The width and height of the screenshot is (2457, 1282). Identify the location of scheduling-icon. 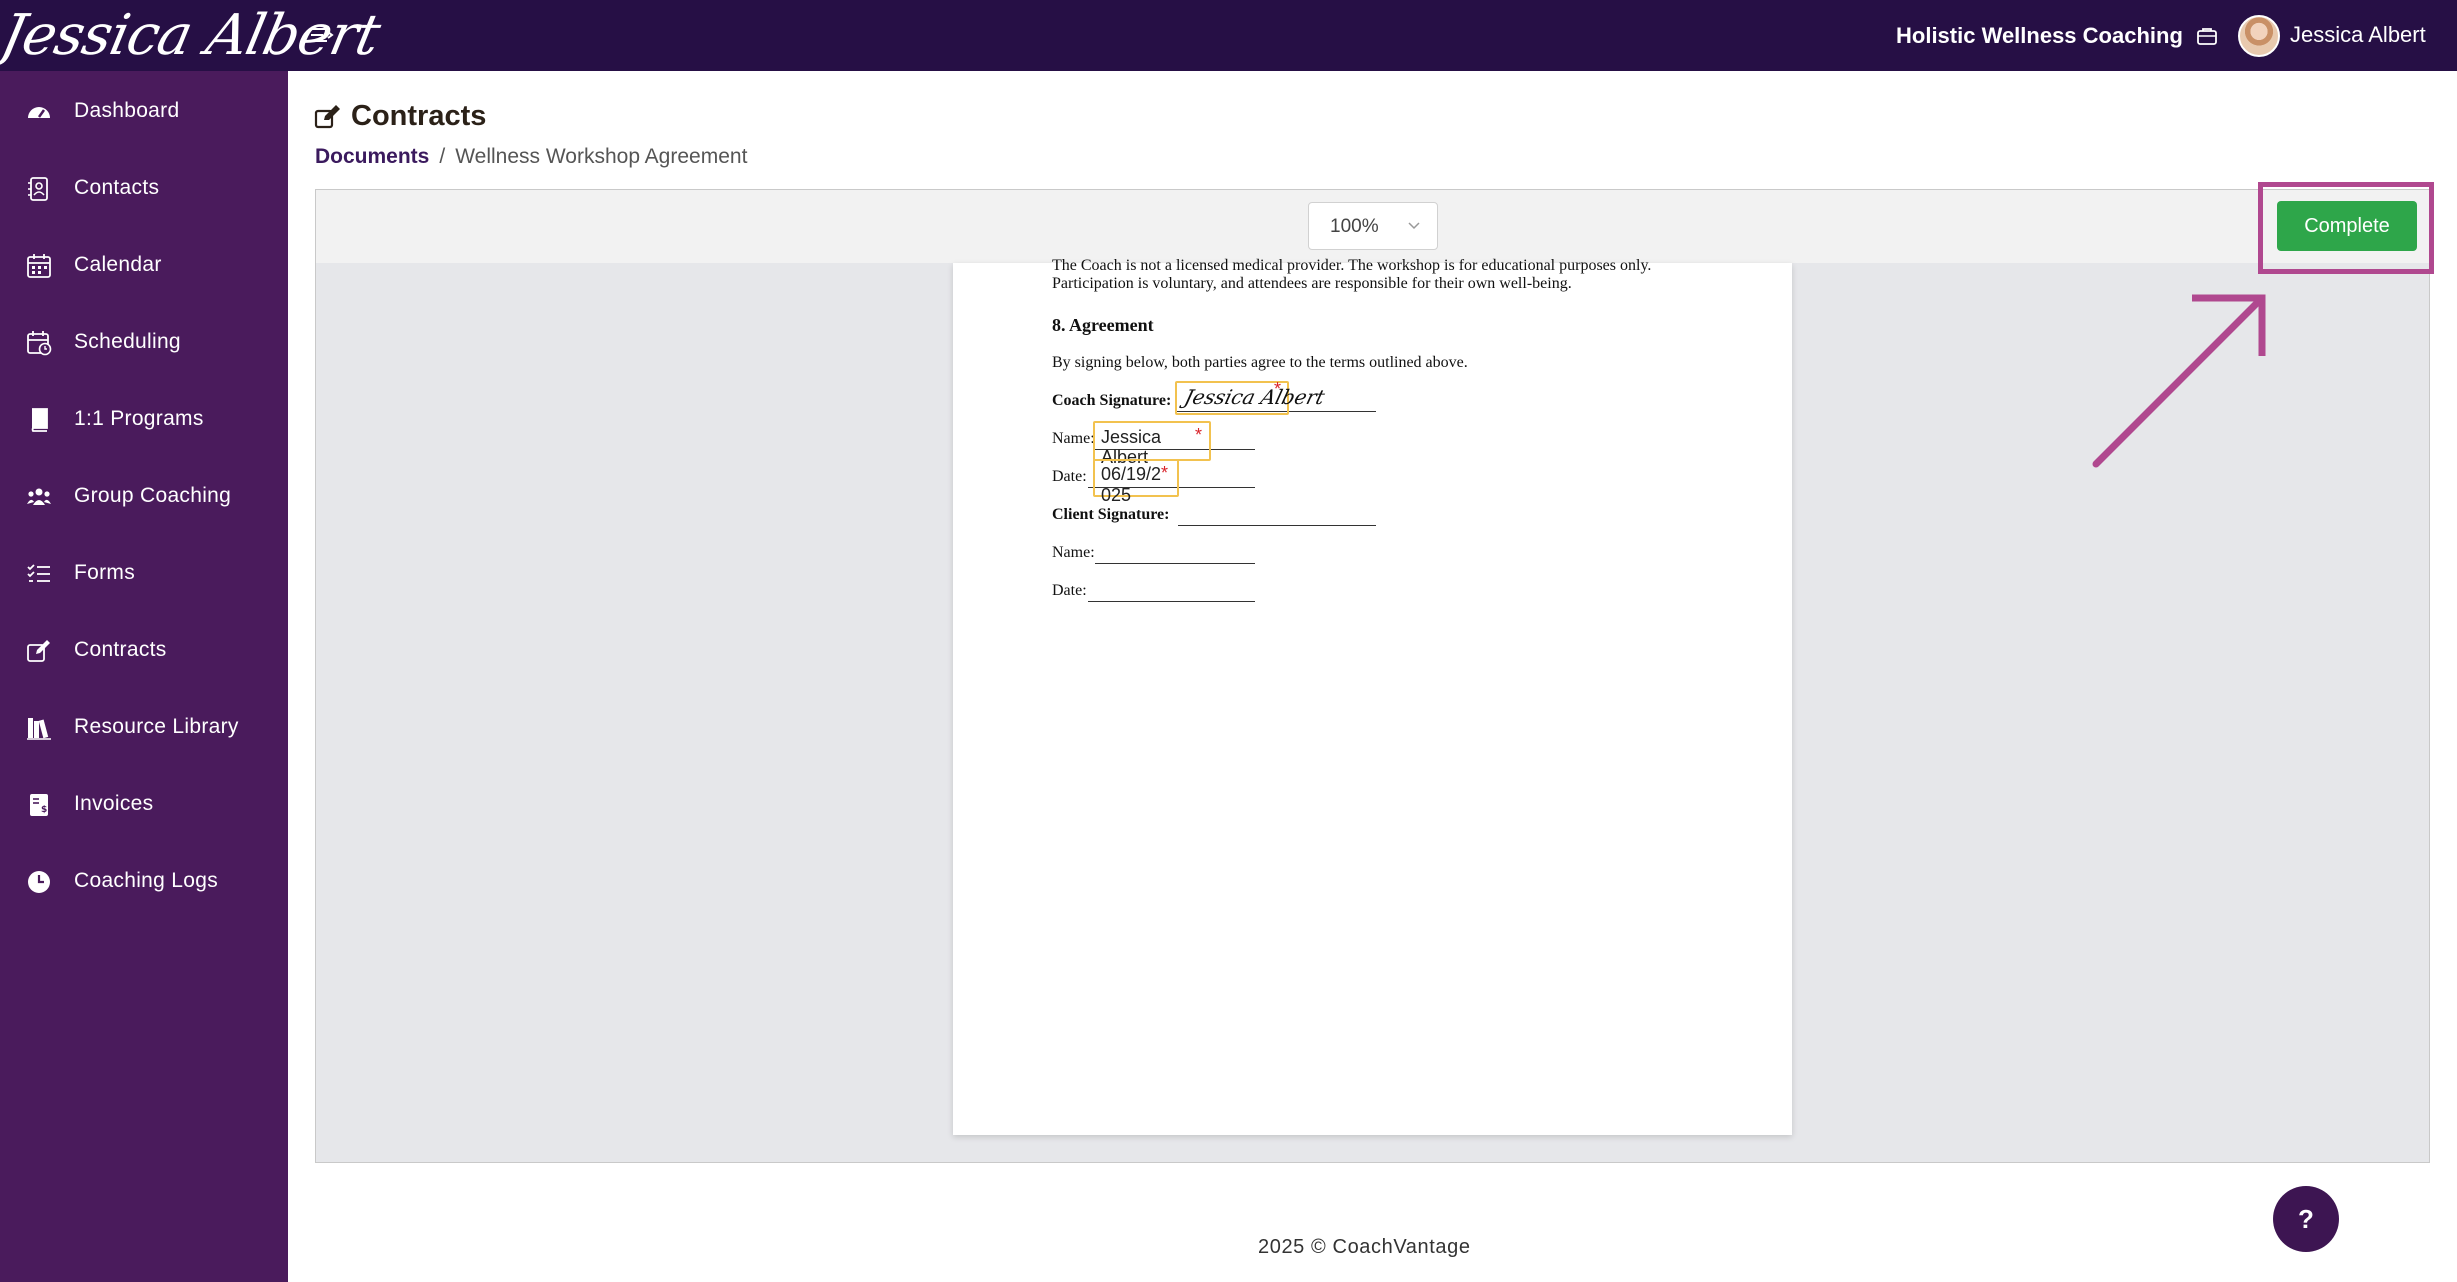
(39, 343).